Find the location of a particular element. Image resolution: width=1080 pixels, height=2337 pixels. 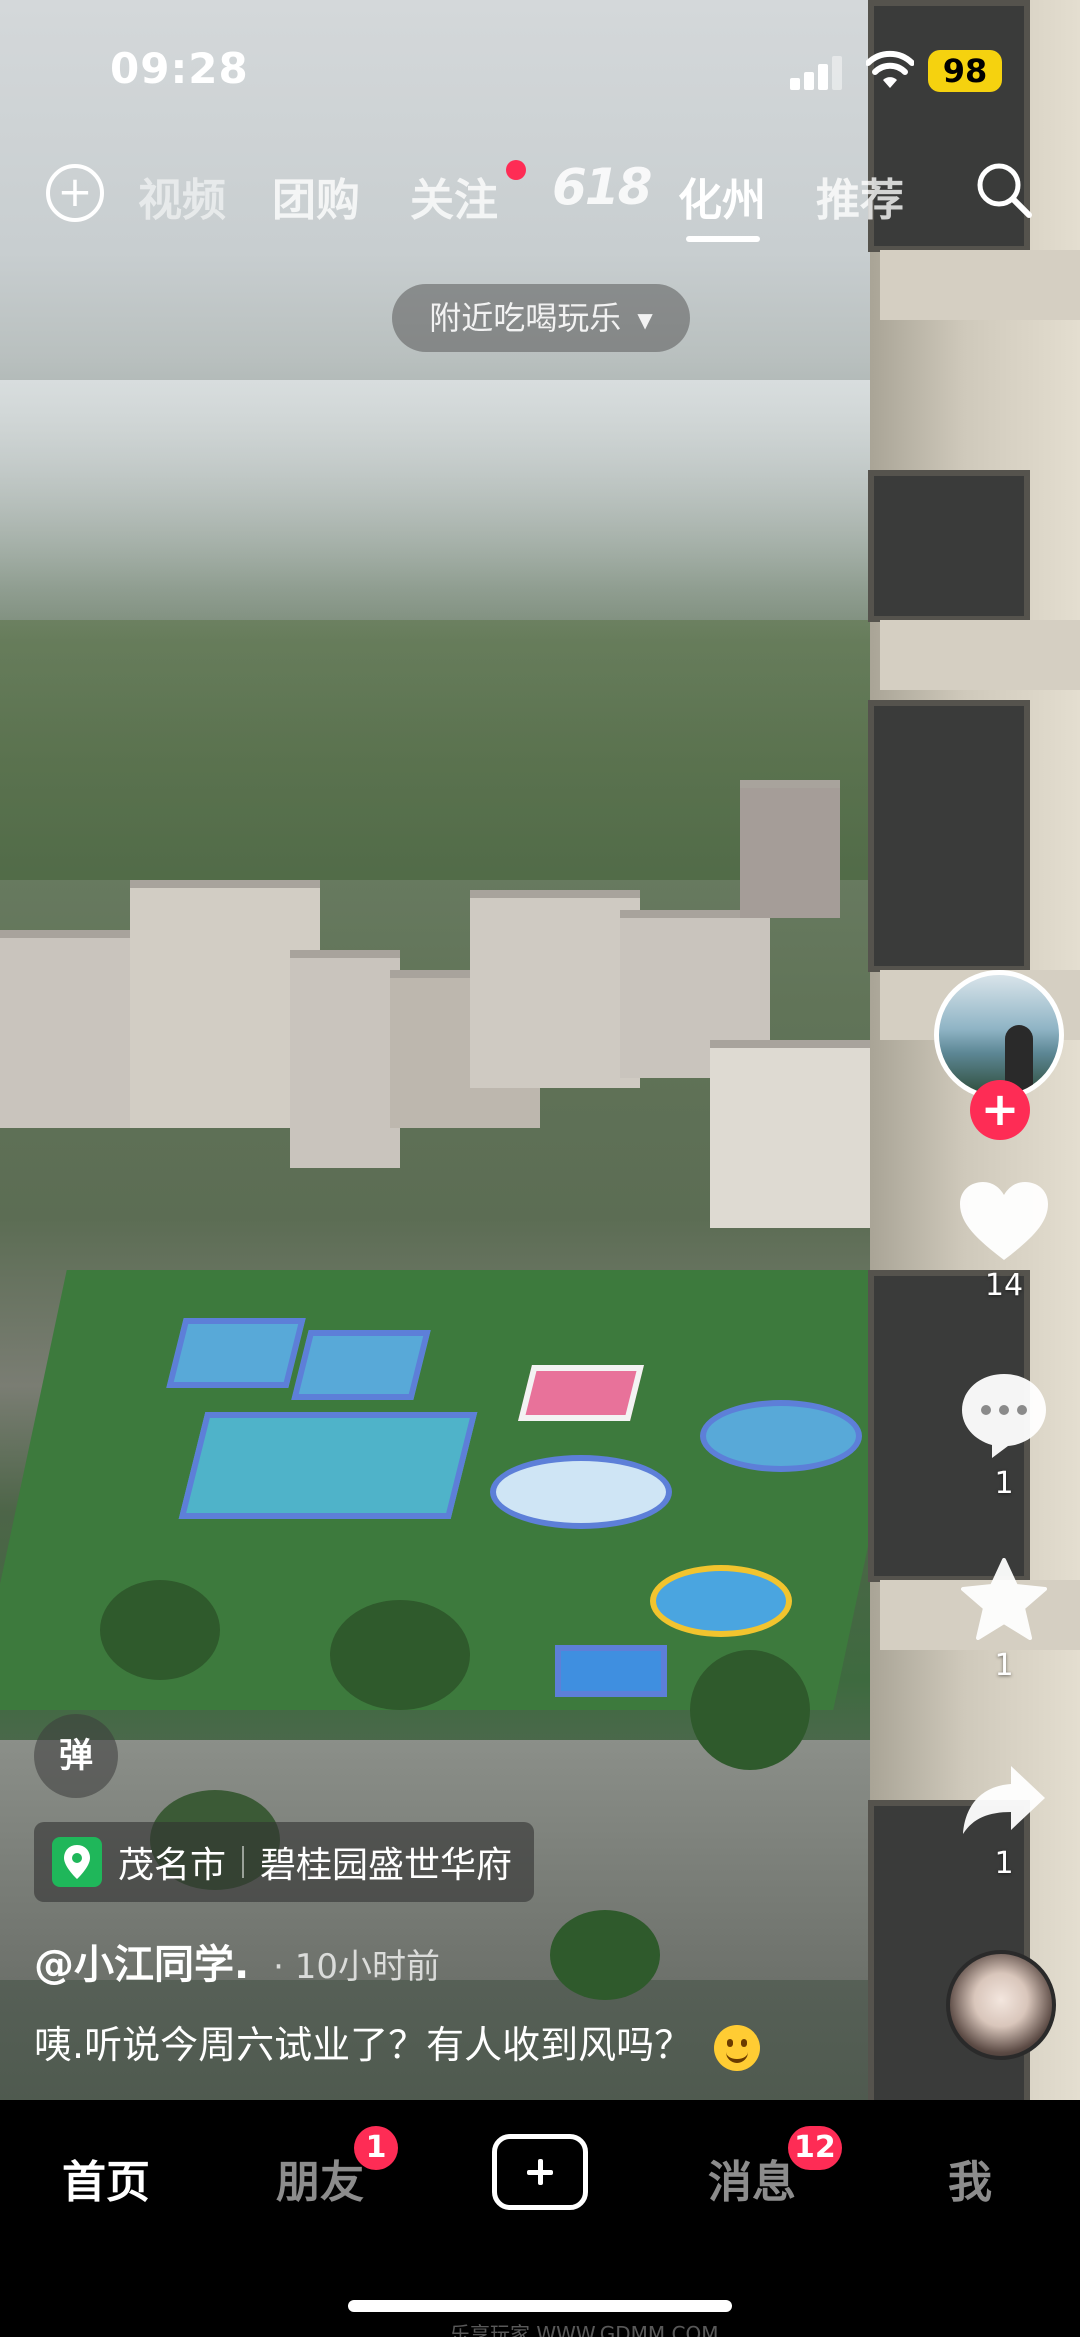

location-place: 碧桂园盛世华府 is located at coordinates (386, 1865).